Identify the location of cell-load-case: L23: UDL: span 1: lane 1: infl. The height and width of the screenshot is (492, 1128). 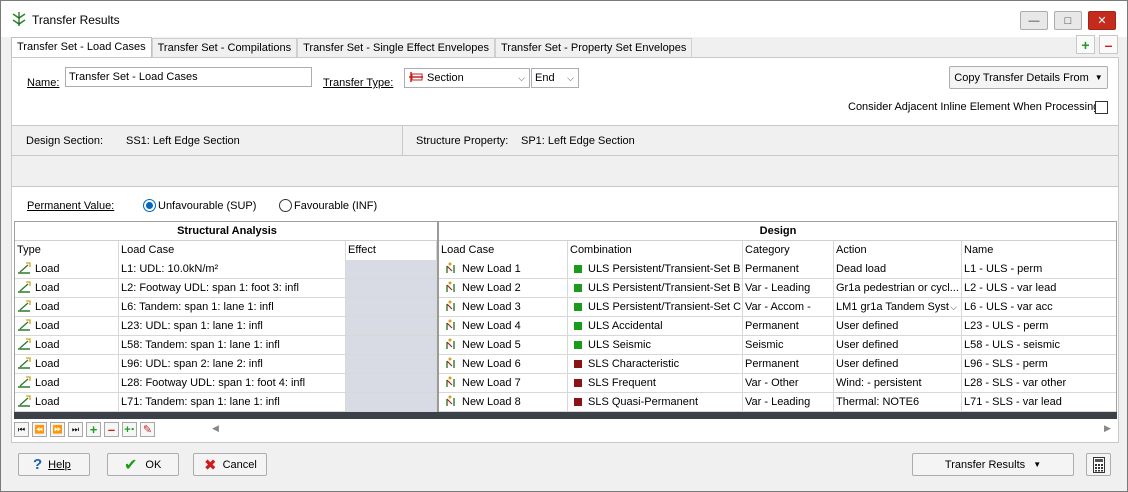
(232, 326).